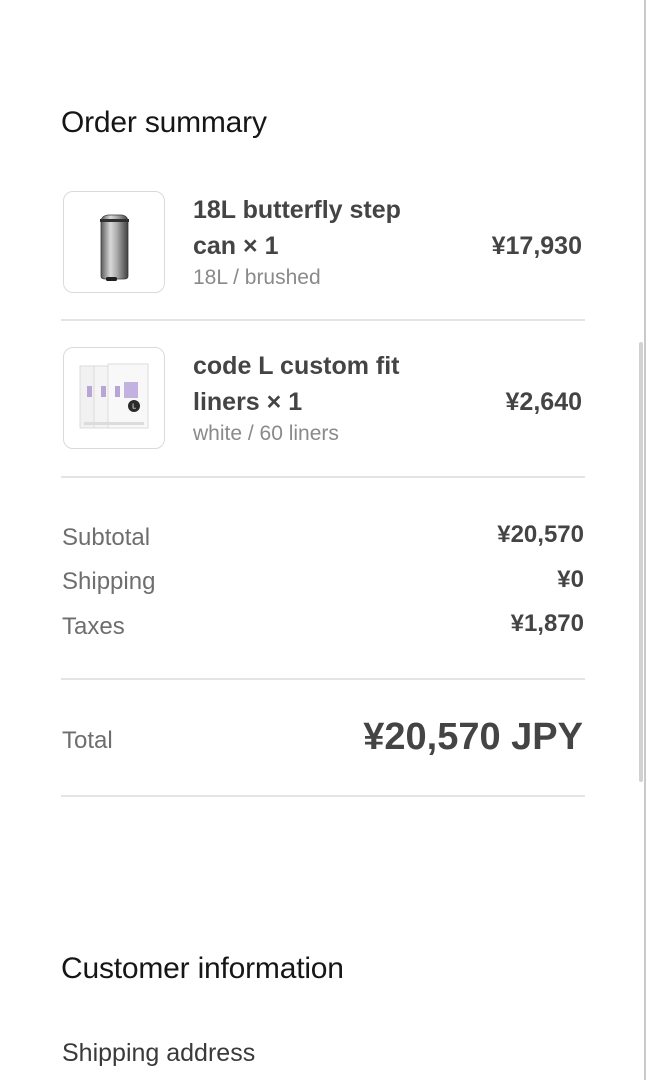 This screenshot has height=1080, width=646. I want to click on total-label: Total, so click(87, 740).